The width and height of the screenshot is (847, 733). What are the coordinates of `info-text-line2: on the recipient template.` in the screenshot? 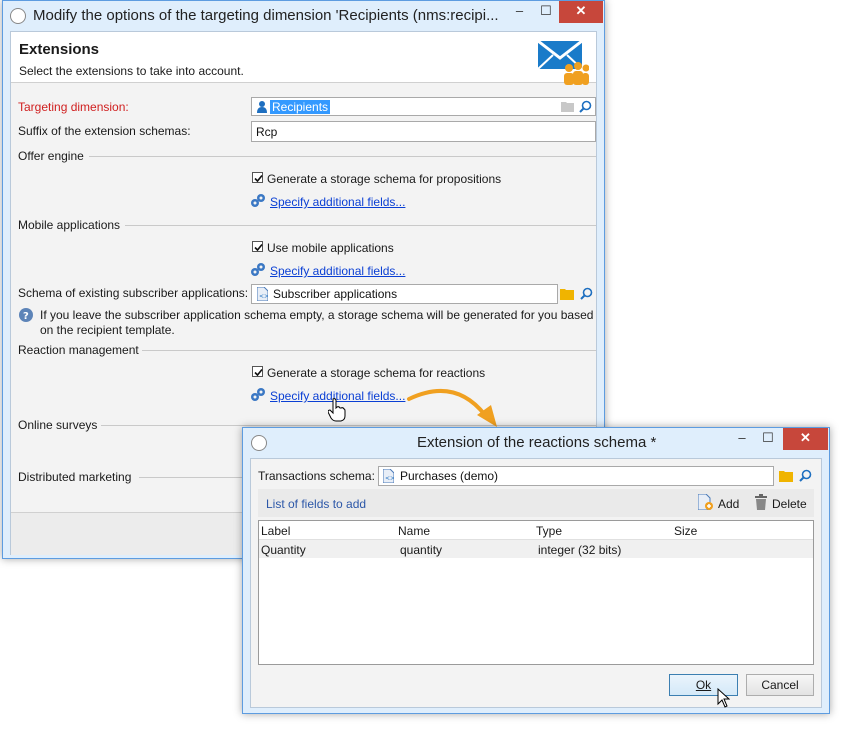 It's located at (107, 330).